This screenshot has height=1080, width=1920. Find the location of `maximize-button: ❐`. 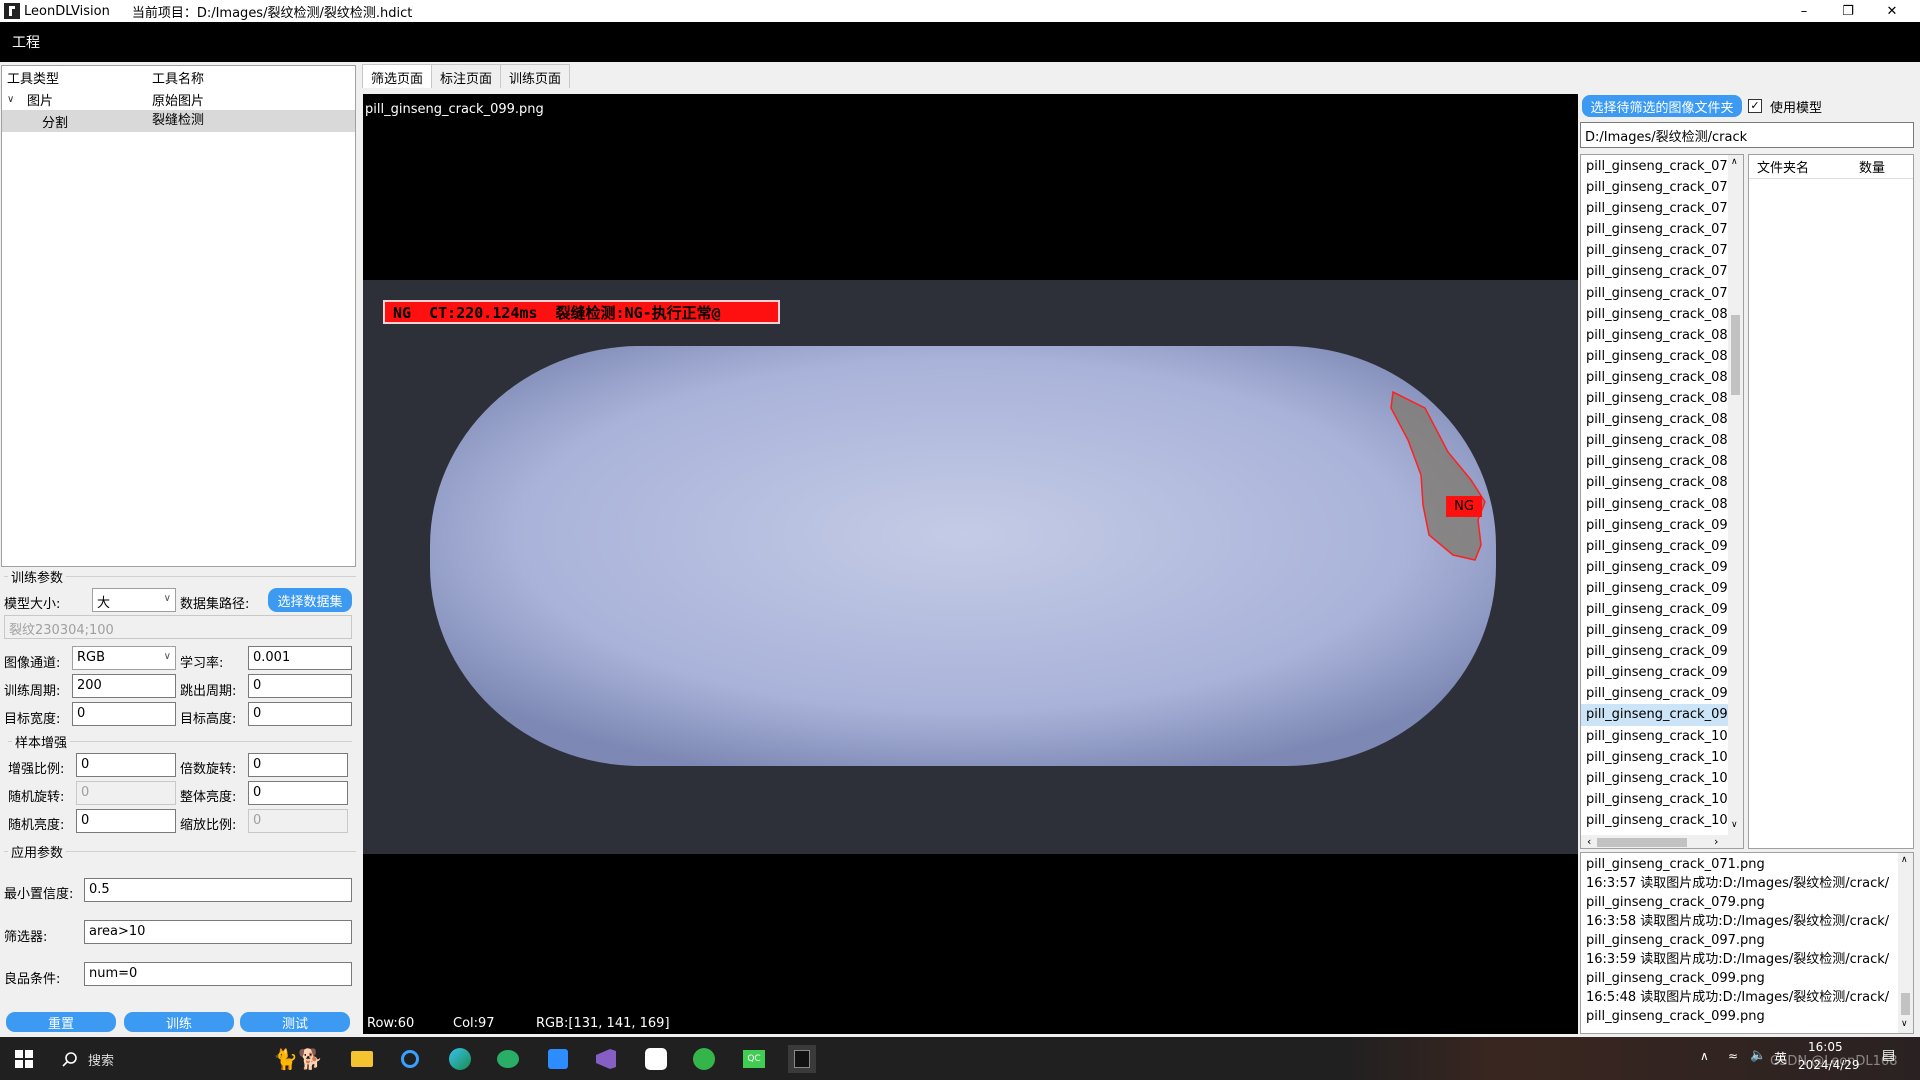

maximize-button: ❐ is located at coordinates (1848, 11).